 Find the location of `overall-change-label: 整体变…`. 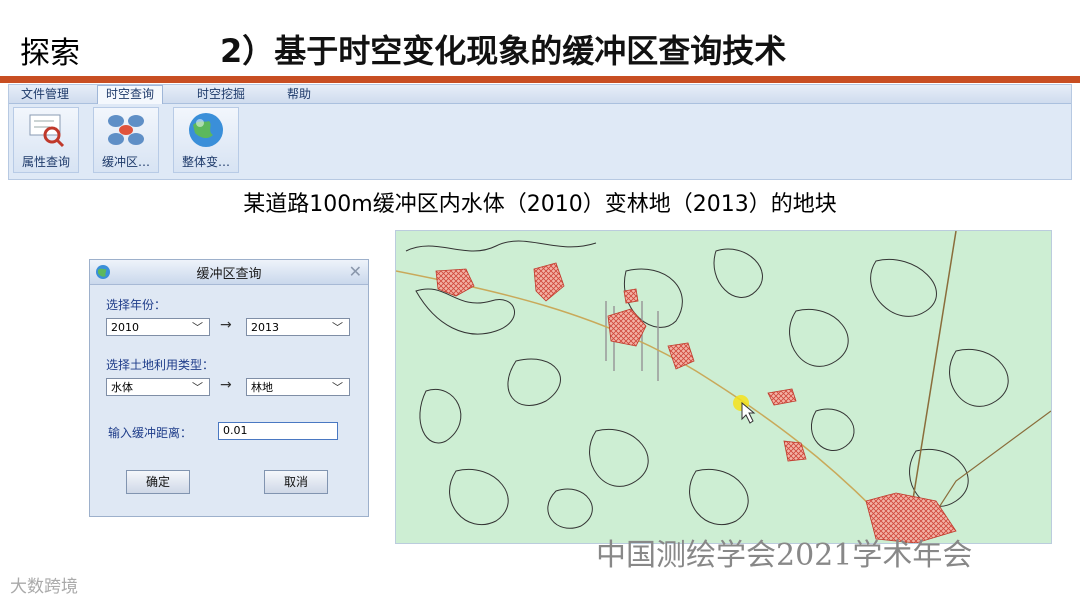

overall-change-label: 整体变… is located at coordinates (205, 162).